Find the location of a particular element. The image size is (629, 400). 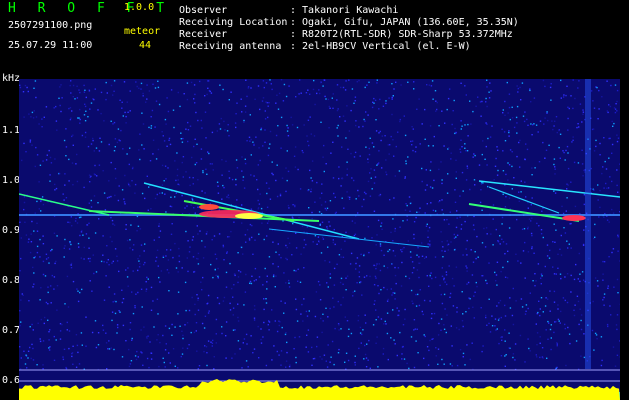

freq-tick: 0.9 is located at coordinates (11, 230).